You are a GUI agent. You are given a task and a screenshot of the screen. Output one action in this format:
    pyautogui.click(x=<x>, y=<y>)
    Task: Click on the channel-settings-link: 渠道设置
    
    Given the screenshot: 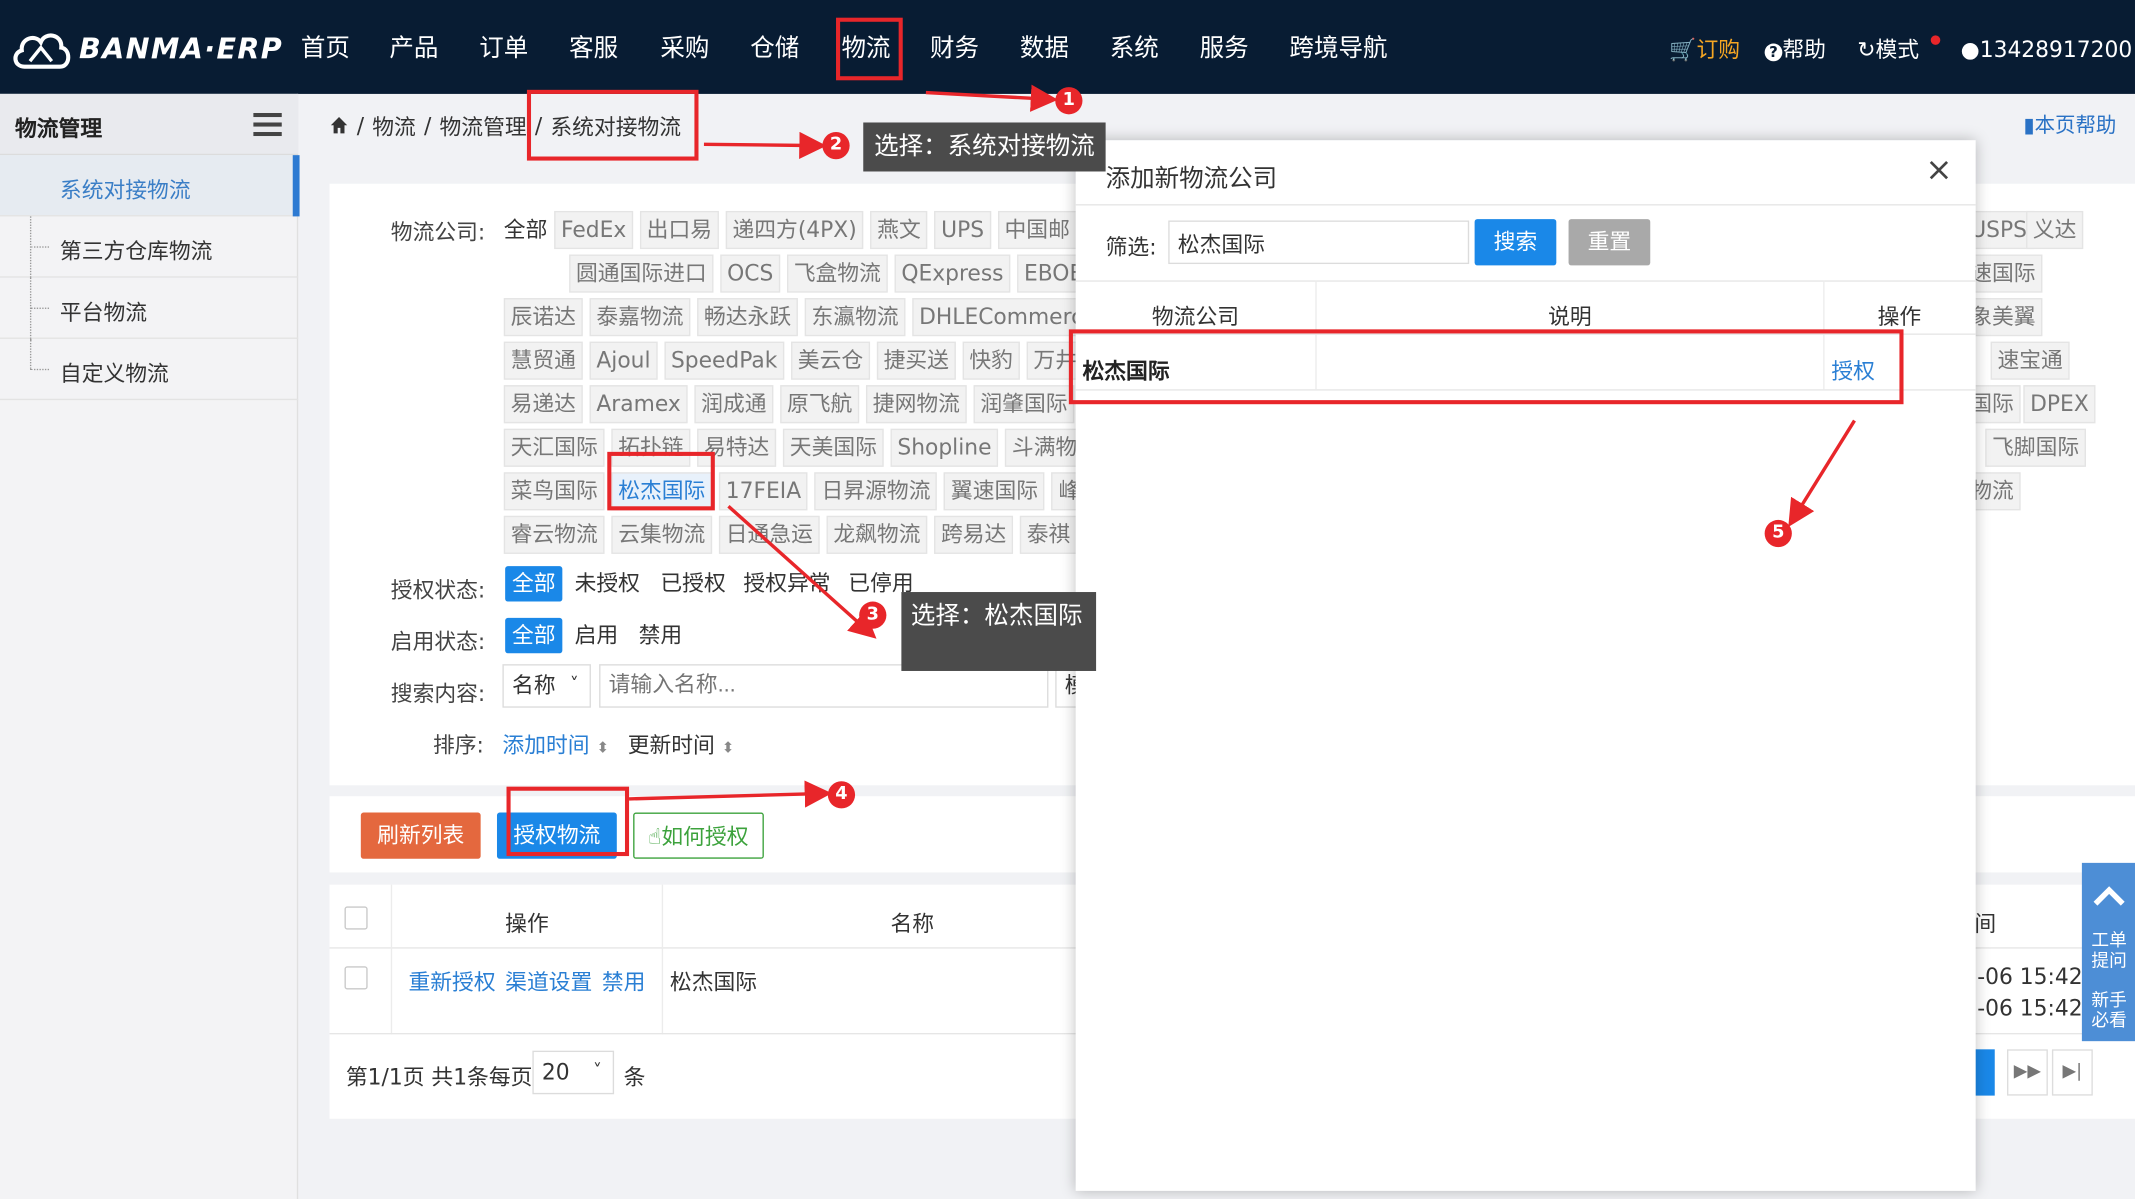 What is the action you would take?
    pyautogui.click(x=548, y=980)
    